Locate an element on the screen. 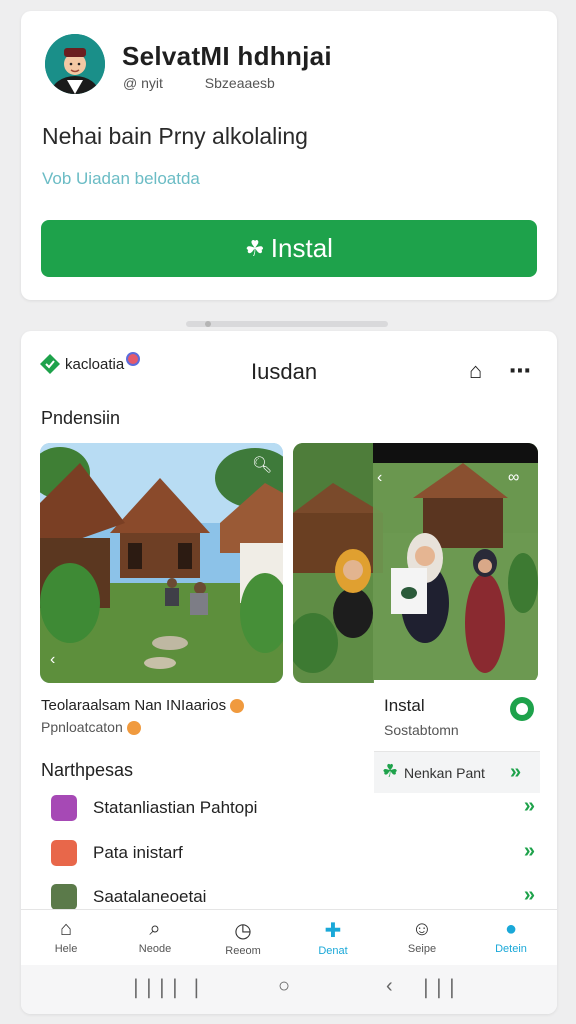 This screenshot has height=1024, width=576. app-icon is located at coordinates (64, 897).